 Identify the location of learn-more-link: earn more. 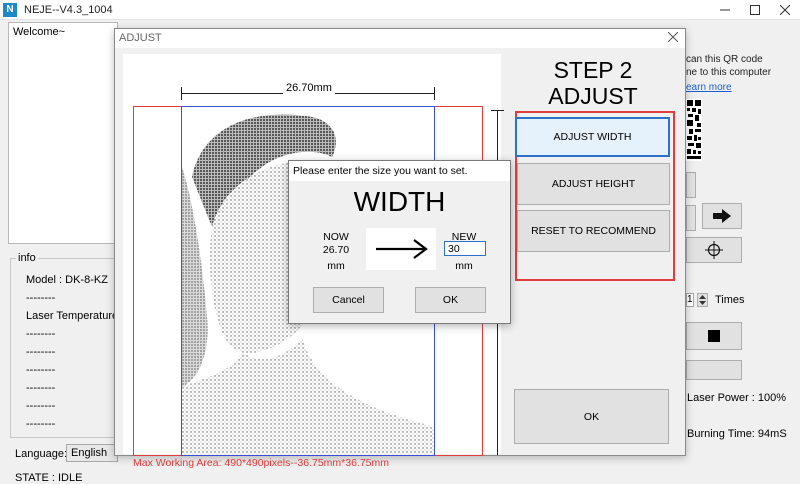
(709, 87).